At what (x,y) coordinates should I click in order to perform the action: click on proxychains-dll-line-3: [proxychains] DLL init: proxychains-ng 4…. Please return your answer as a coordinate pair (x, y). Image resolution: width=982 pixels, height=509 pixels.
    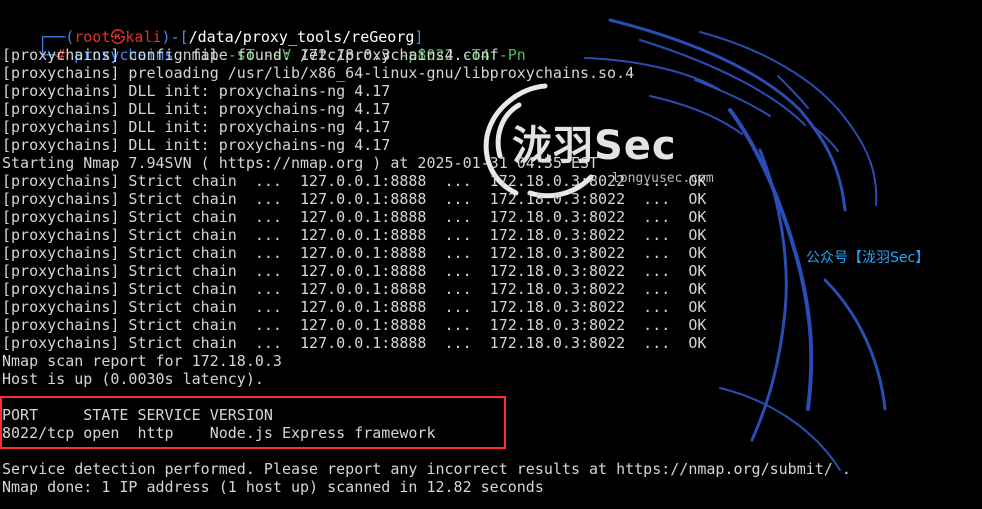
    Looking at the image, I should click on (196, 127).